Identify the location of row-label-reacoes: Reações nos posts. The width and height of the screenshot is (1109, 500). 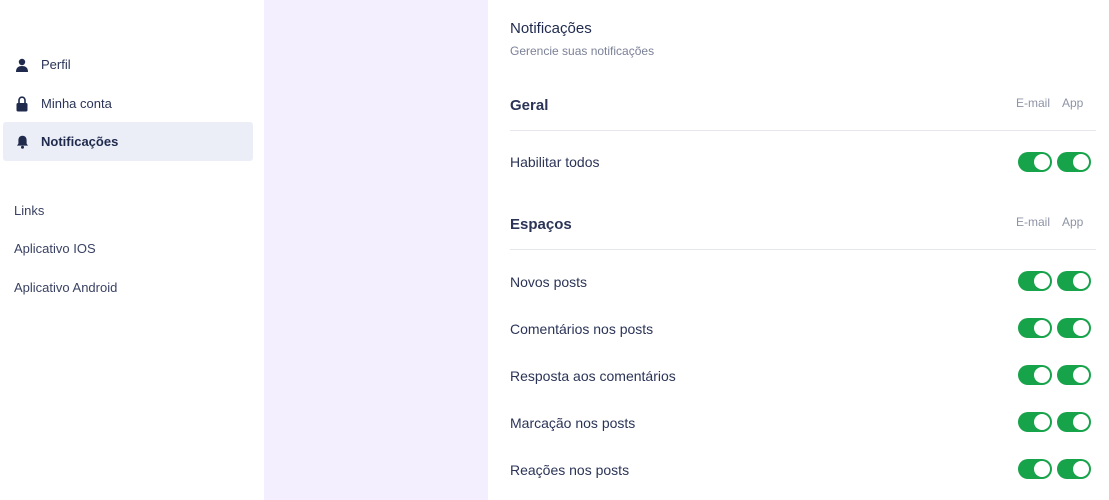
(570, 470).